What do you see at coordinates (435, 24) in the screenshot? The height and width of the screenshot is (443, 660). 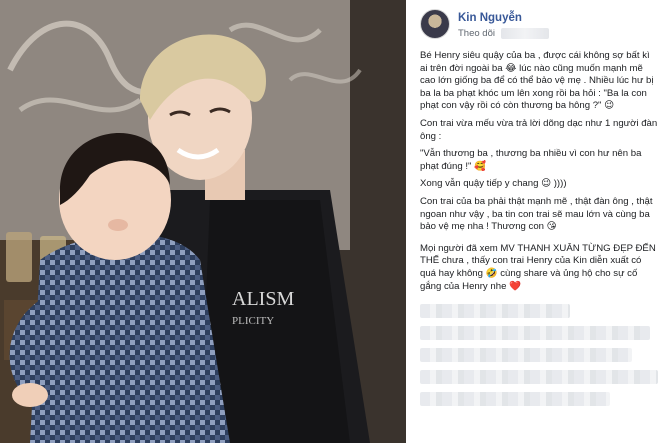 I see `profile-avatar` at bounding box center [435, 24].